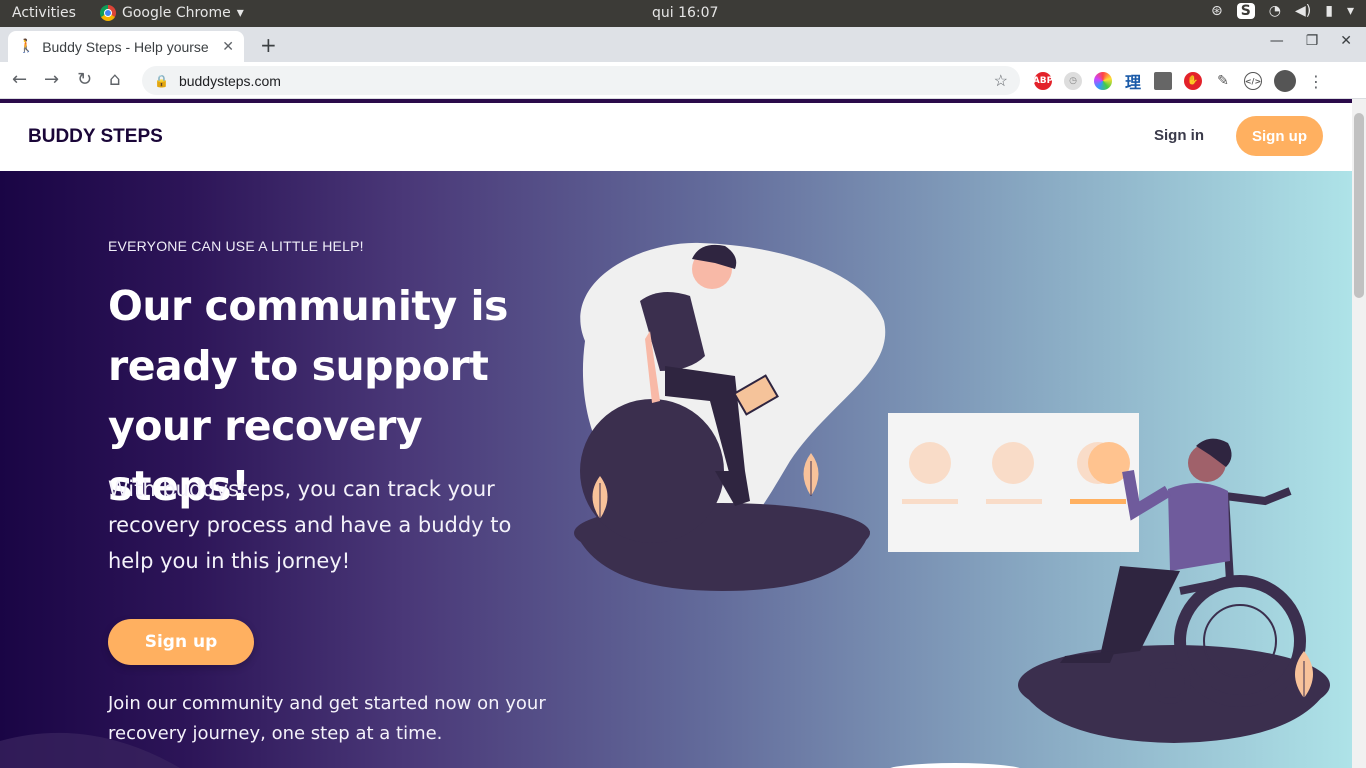 The width and height of the screenshot is (1366, 768). What do you see at coordinates (51, 79) in the screenshot?
I see `forward-icon: →` at bounding box center [51, 79].